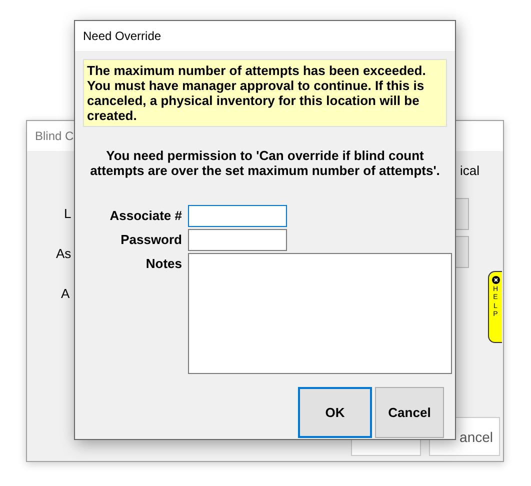 The height and width of the screenshot is (486, 531). I want to click on notes-field, so click(320, 313).